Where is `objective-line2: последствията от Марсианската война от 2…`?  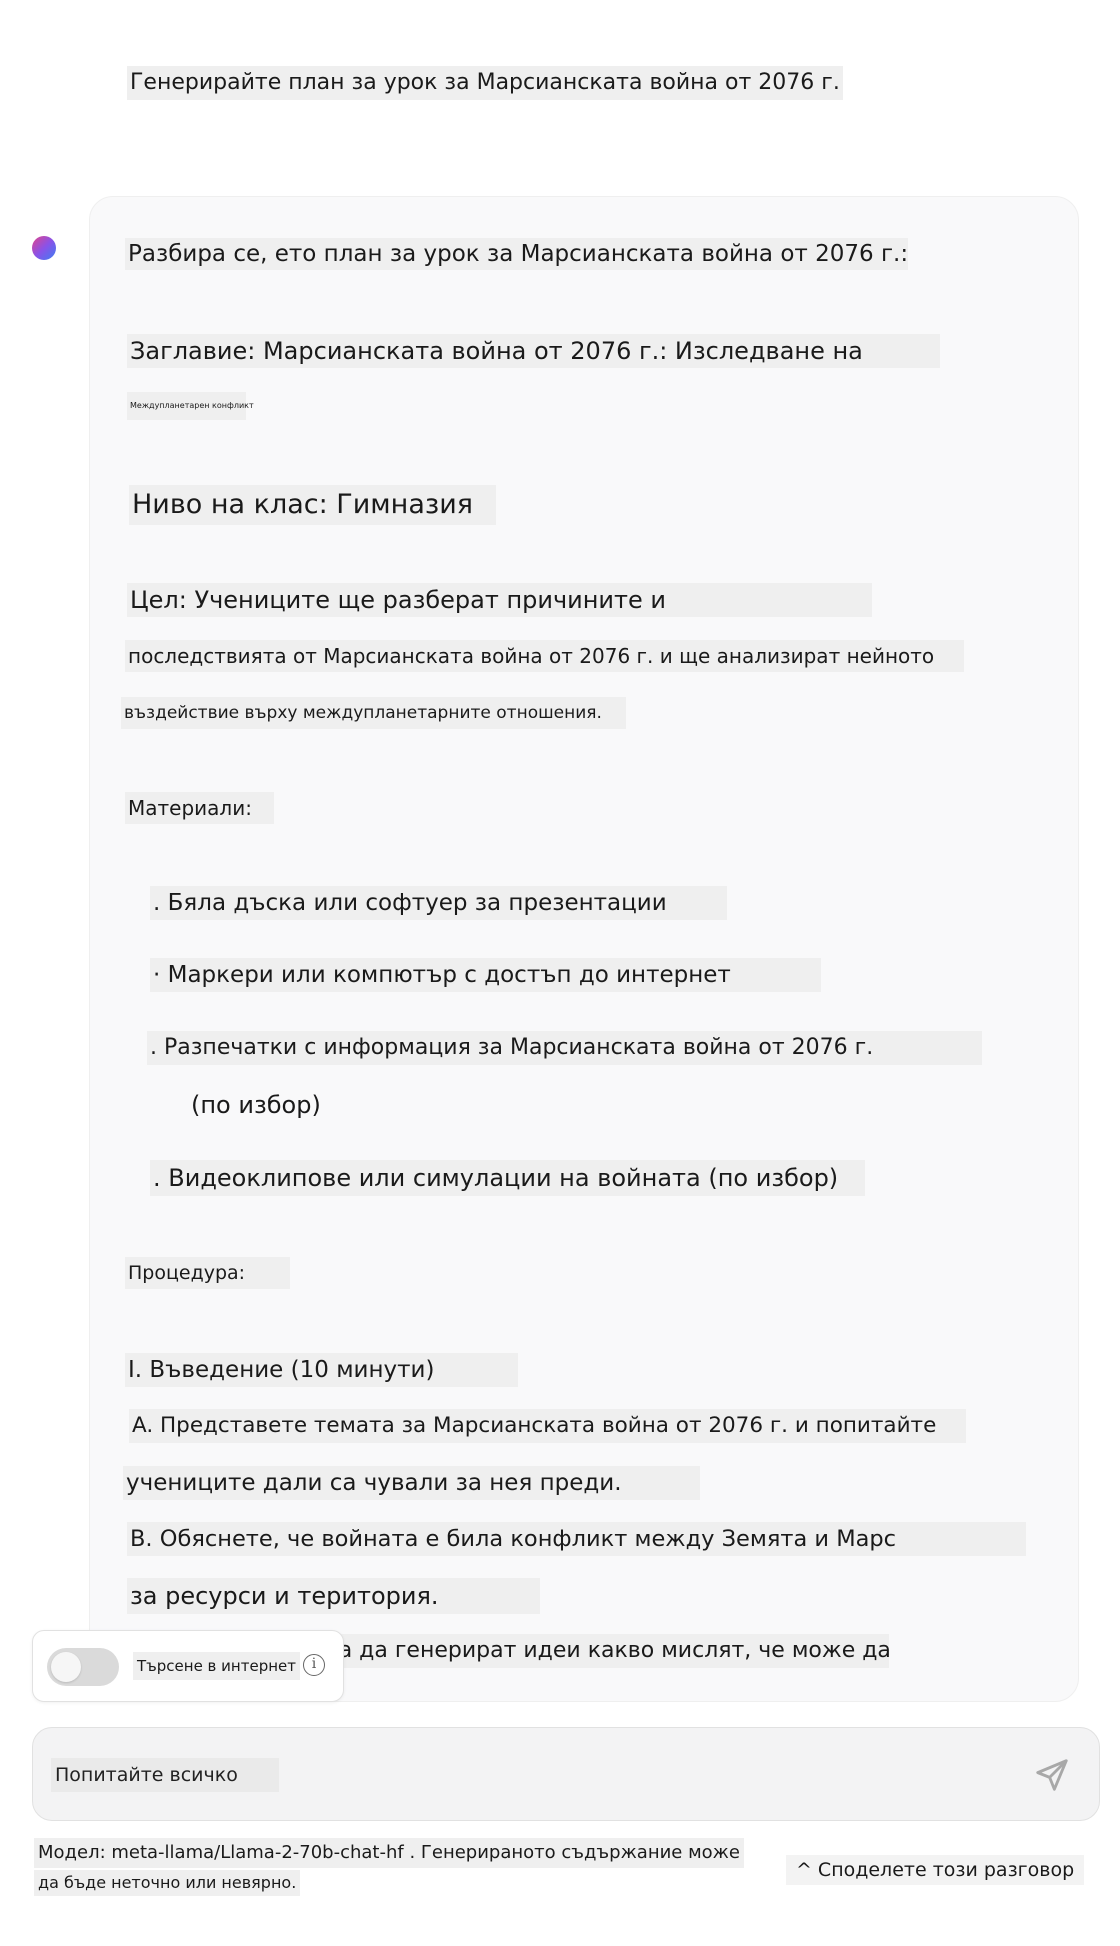 objective-line2: последствията от Марсианската война от 2… is located at coordinates (544, 656).